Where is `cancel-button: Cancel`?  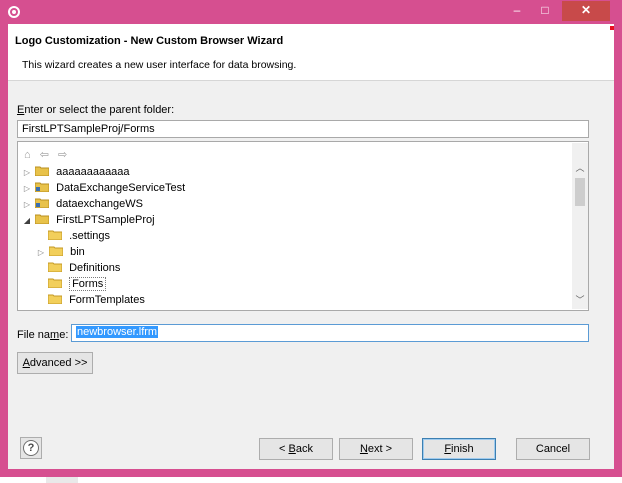 cancel-button: Cancel is located at coordinates (553, 449).